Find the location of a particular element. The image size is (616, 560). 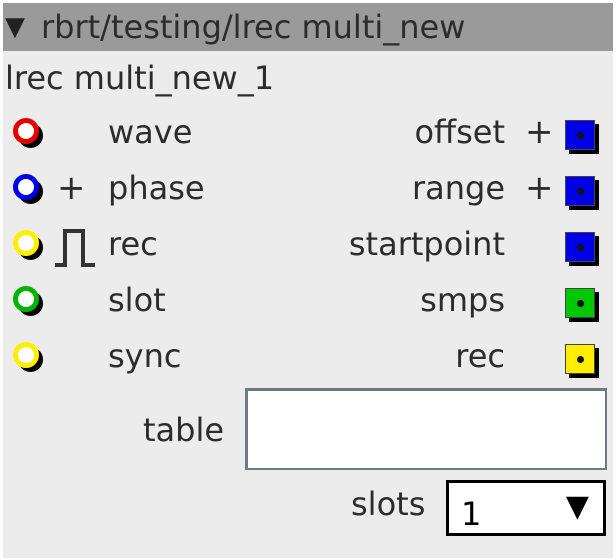

pulse-icon is located at coordinates (75, 248).